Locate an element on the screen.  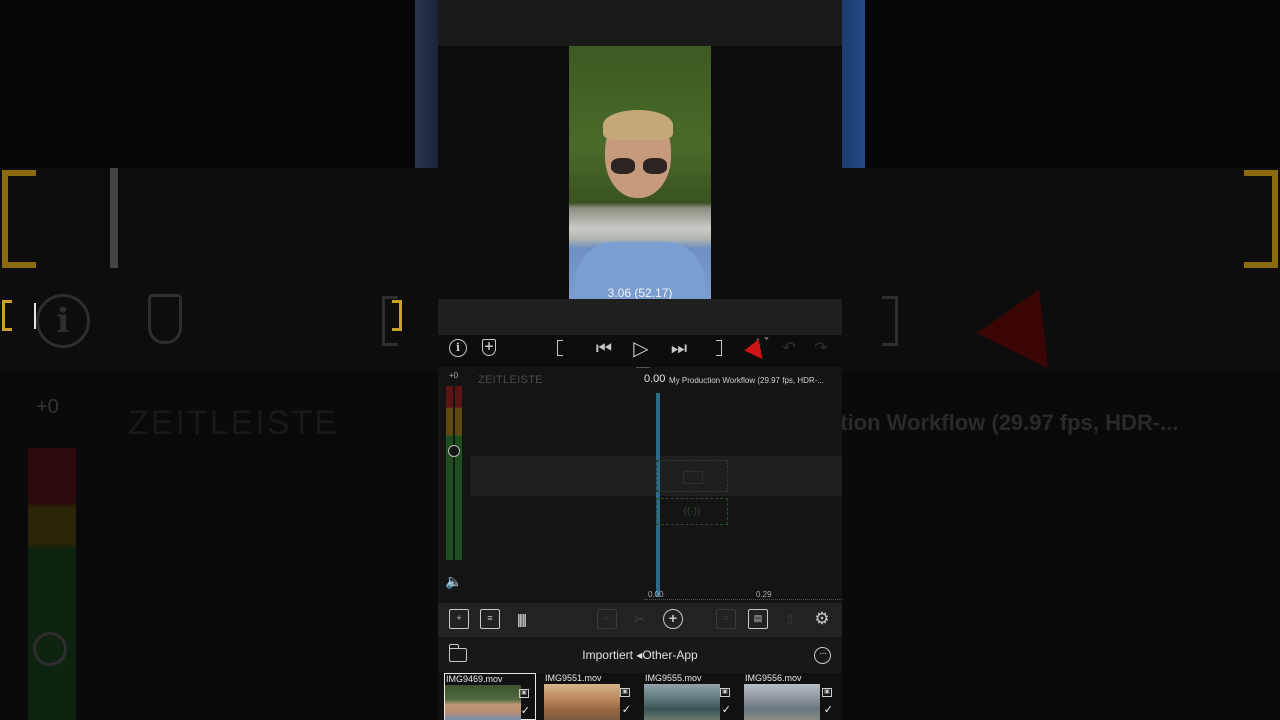
bg-out-bracket is located at coordinates (1261, 219).